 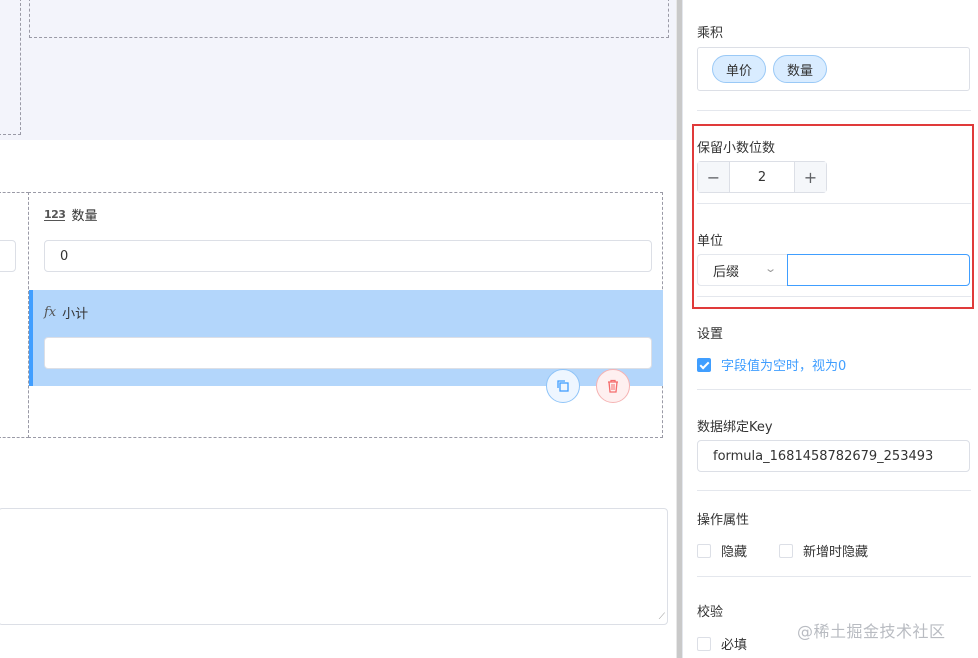 I want to click on decimal-places-value: 2, so click(x=762, y=177).